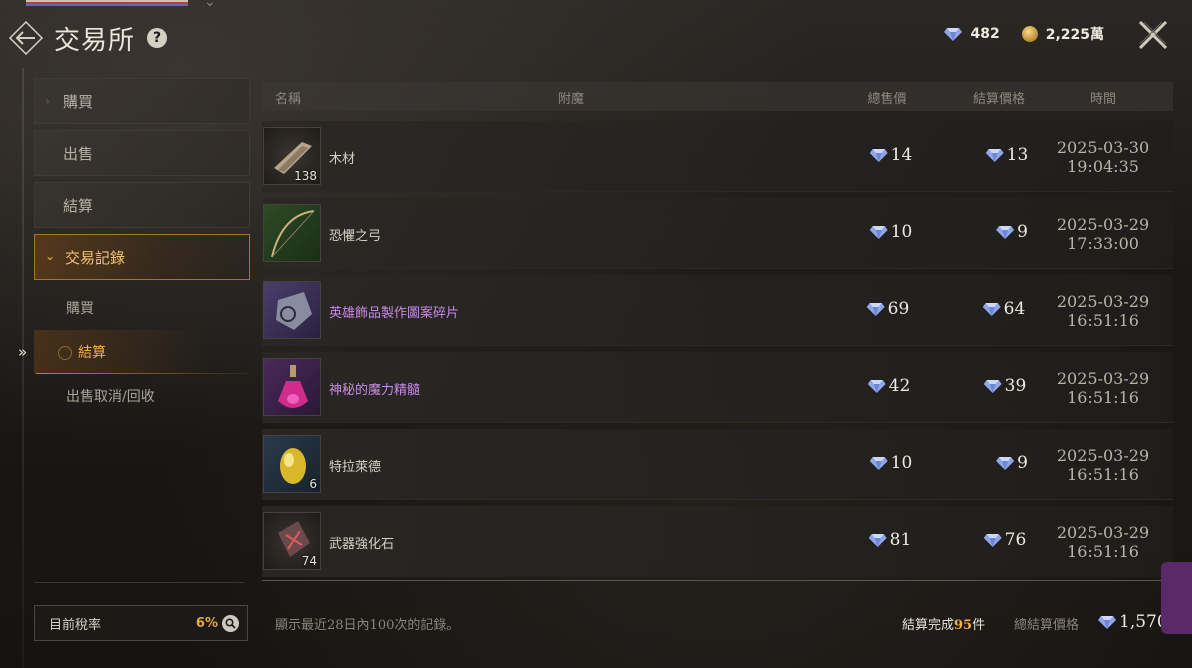  I want to click on sidebar-subitem-label: 結算, so click(92, 353).